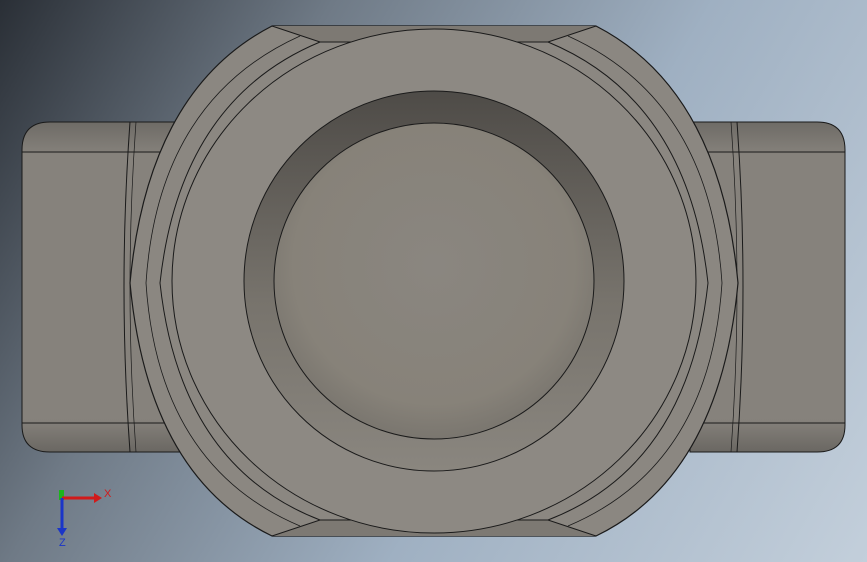 The image size is (867, 562). What do you see at coordinates (84, 518) in the screenshot?
I see `view-triad: X Z` at bounding box center [84, 518].